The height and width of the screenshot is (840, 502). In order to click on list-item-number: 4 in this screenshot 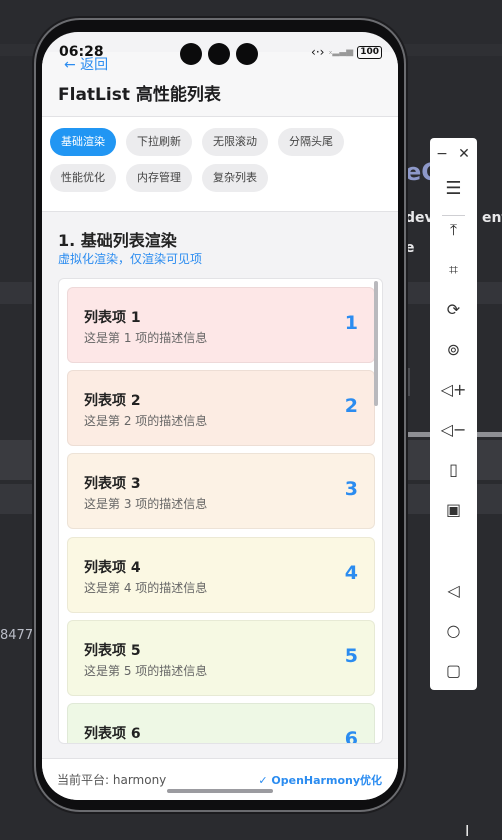, I will do `click(351, 573)`.